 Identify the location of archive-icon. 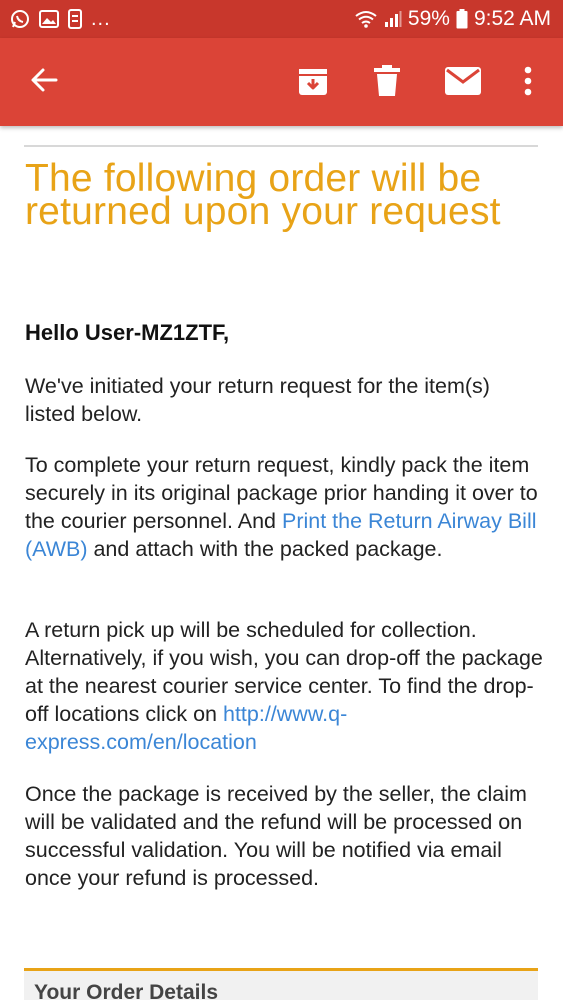
(313, 83).